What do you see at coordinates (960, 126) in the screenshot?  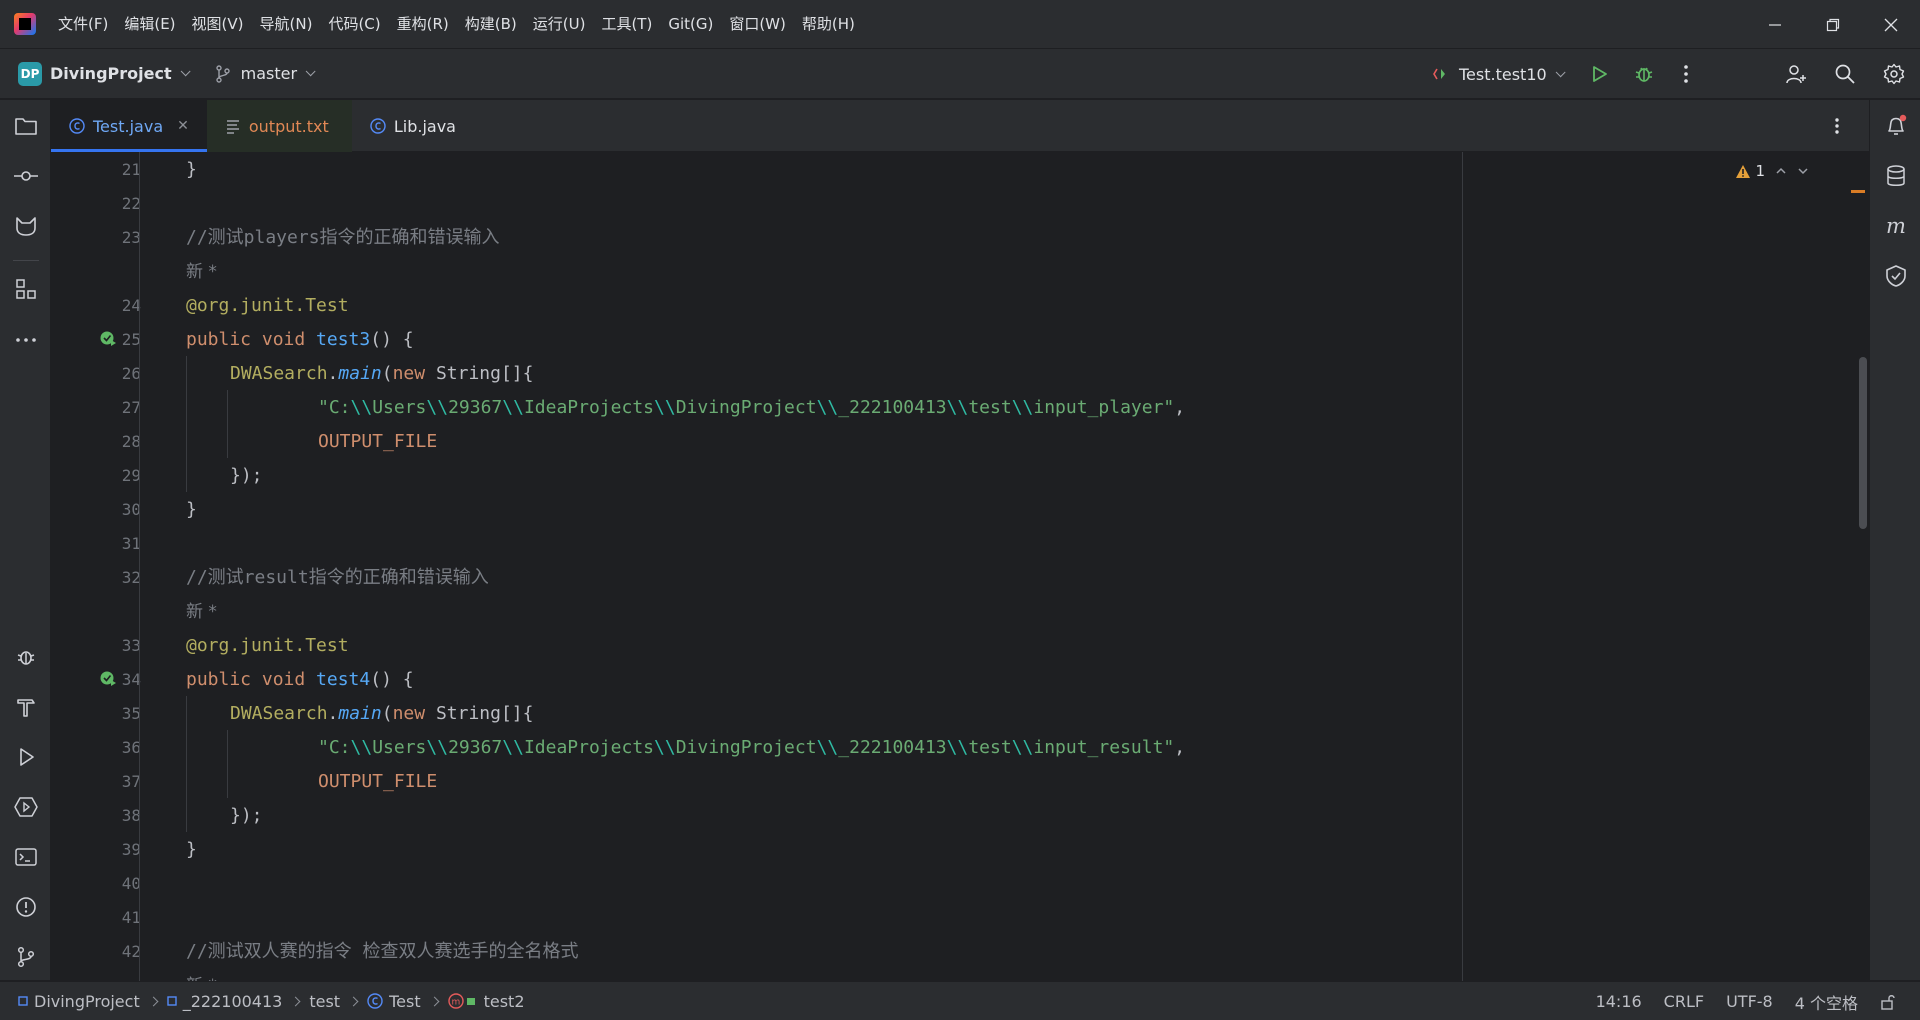 I see `editor-tab-bar: Test.java ✕ output.txt Lib.java` at bounding box center [960, 126].